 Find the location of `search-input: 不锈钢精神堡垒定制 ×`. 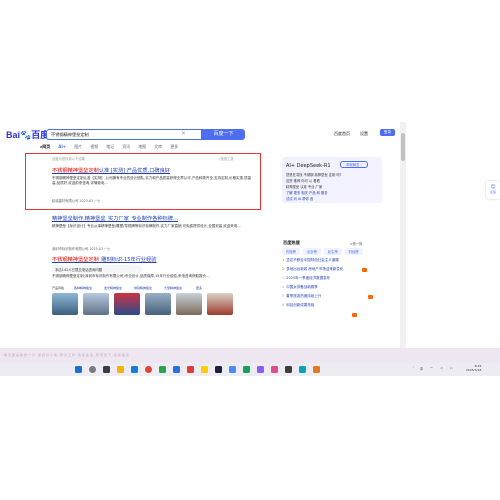

search-input: 不锈钢精神堡垒定制 × is located at coordinates (124, 134).